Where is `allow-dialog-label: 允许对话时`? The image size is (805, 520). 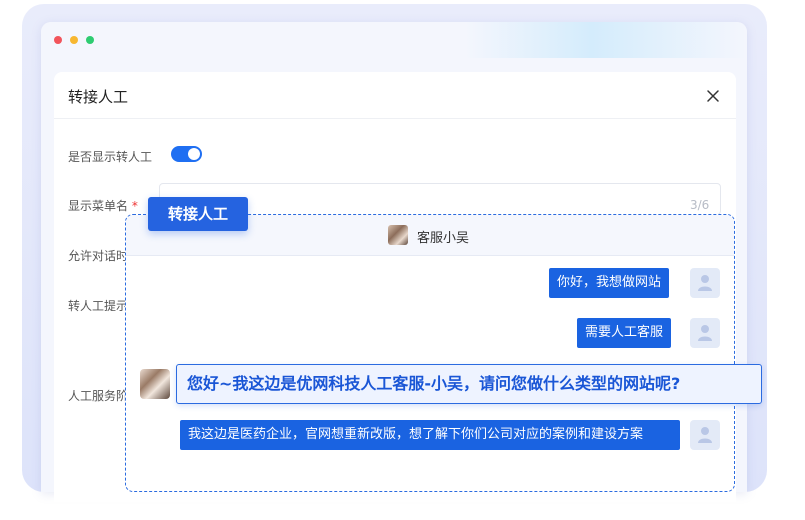 allow-dialog-label: 允许对话时 is located at coordinates (98, 256).